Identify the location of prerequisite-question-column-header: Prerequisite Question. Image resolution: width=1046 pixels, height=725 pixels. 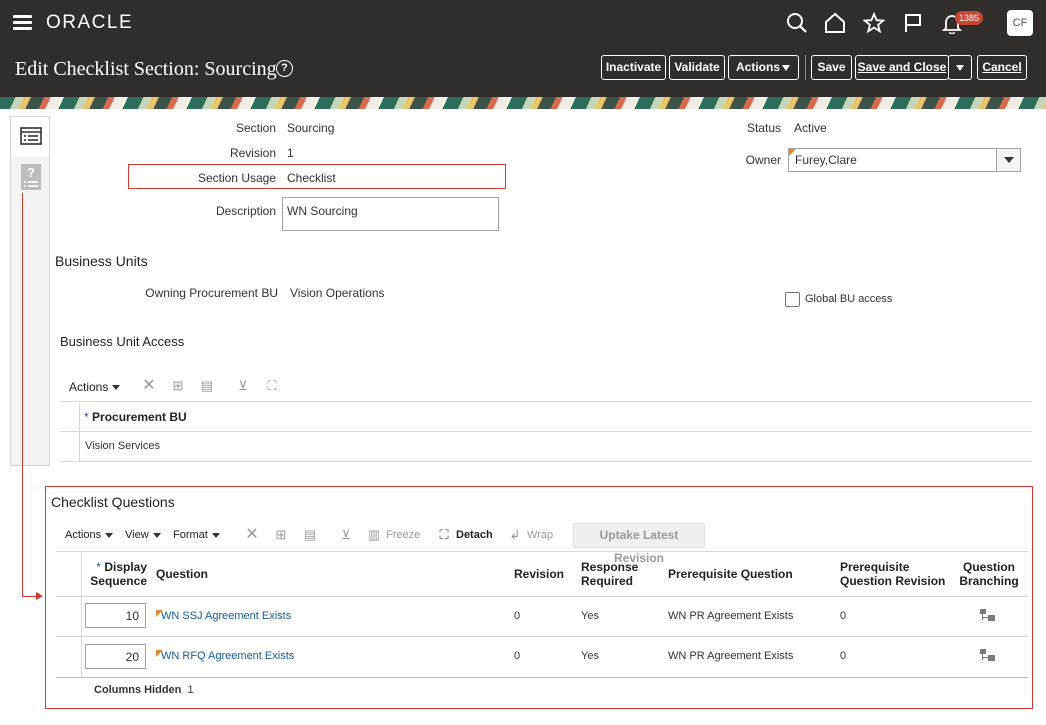
(730, 574).